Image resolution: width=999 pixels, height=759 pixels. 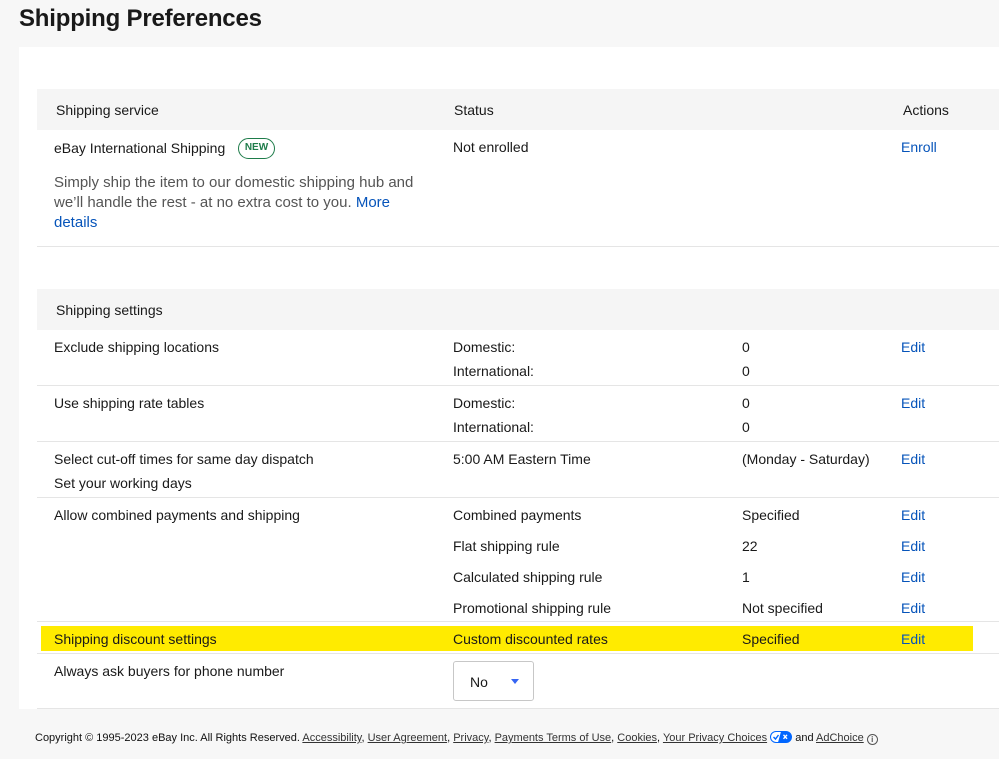 What do you see at coordinates (331, 738) in the screenshot?
I see `footer-link-accessibility: Accessibility` at bounding box center [331, 738].